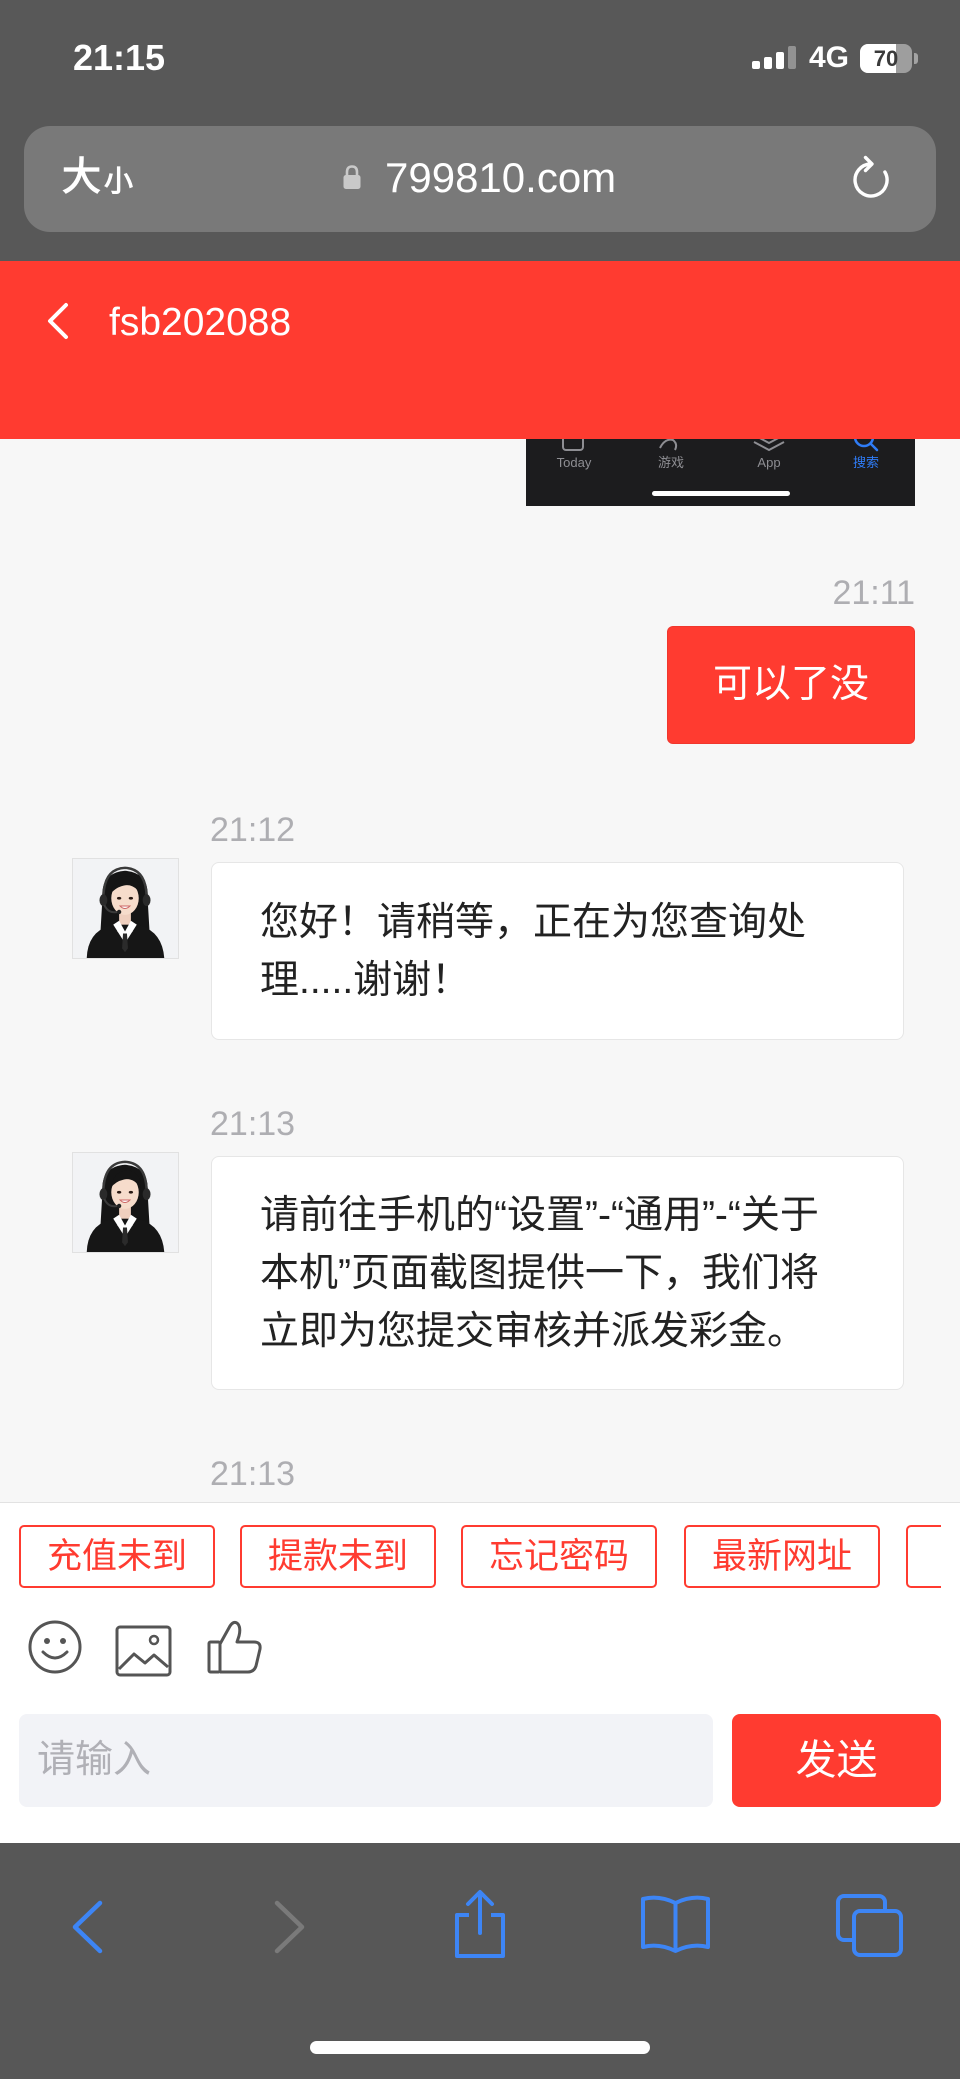 The image size is (960, 2079). I want to click on message-text-line: 理.....谢谢！, so click(365, 980).